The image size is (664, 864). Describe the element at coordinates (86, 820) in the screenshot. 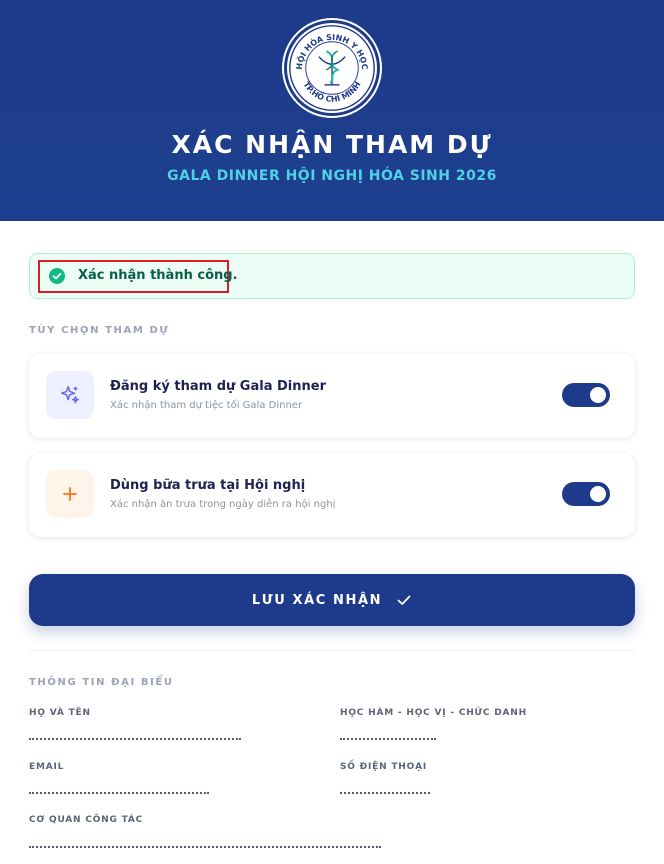

I see `org-label: CƠ QUAN CÔNG TÁC` at that location.